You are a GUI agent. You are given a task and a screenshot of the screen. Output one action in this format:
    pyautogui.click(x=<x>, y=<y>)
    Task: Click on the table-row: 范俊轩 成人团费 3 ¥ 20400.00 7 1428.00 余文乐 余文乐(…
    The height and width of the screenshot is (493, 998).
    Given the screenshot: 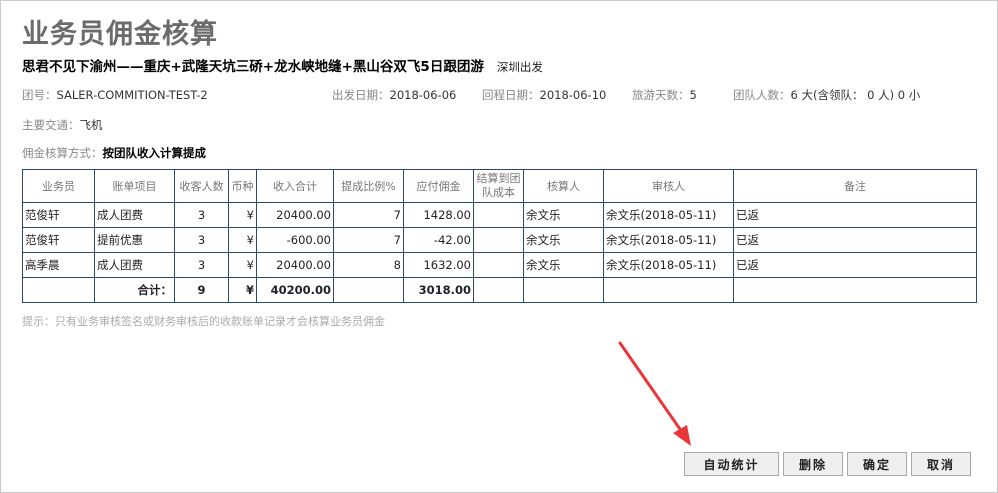 What is the action you would take?
    pyautogui.click(x=499, y=215)
    